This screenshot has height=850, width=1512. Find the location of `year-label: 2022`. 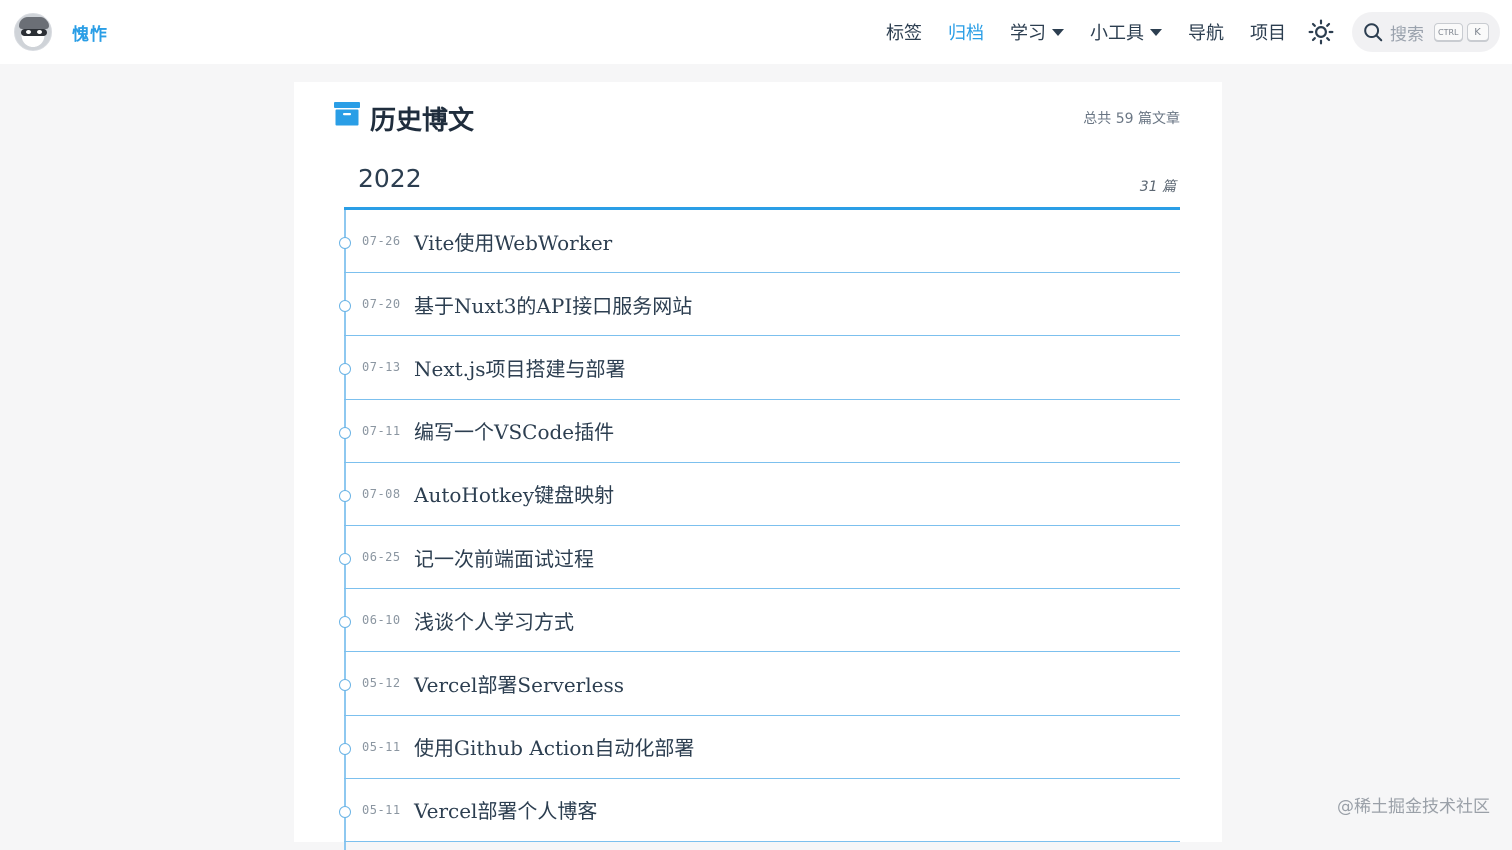

year-label: 2022 is located at coordinates (390, 178).